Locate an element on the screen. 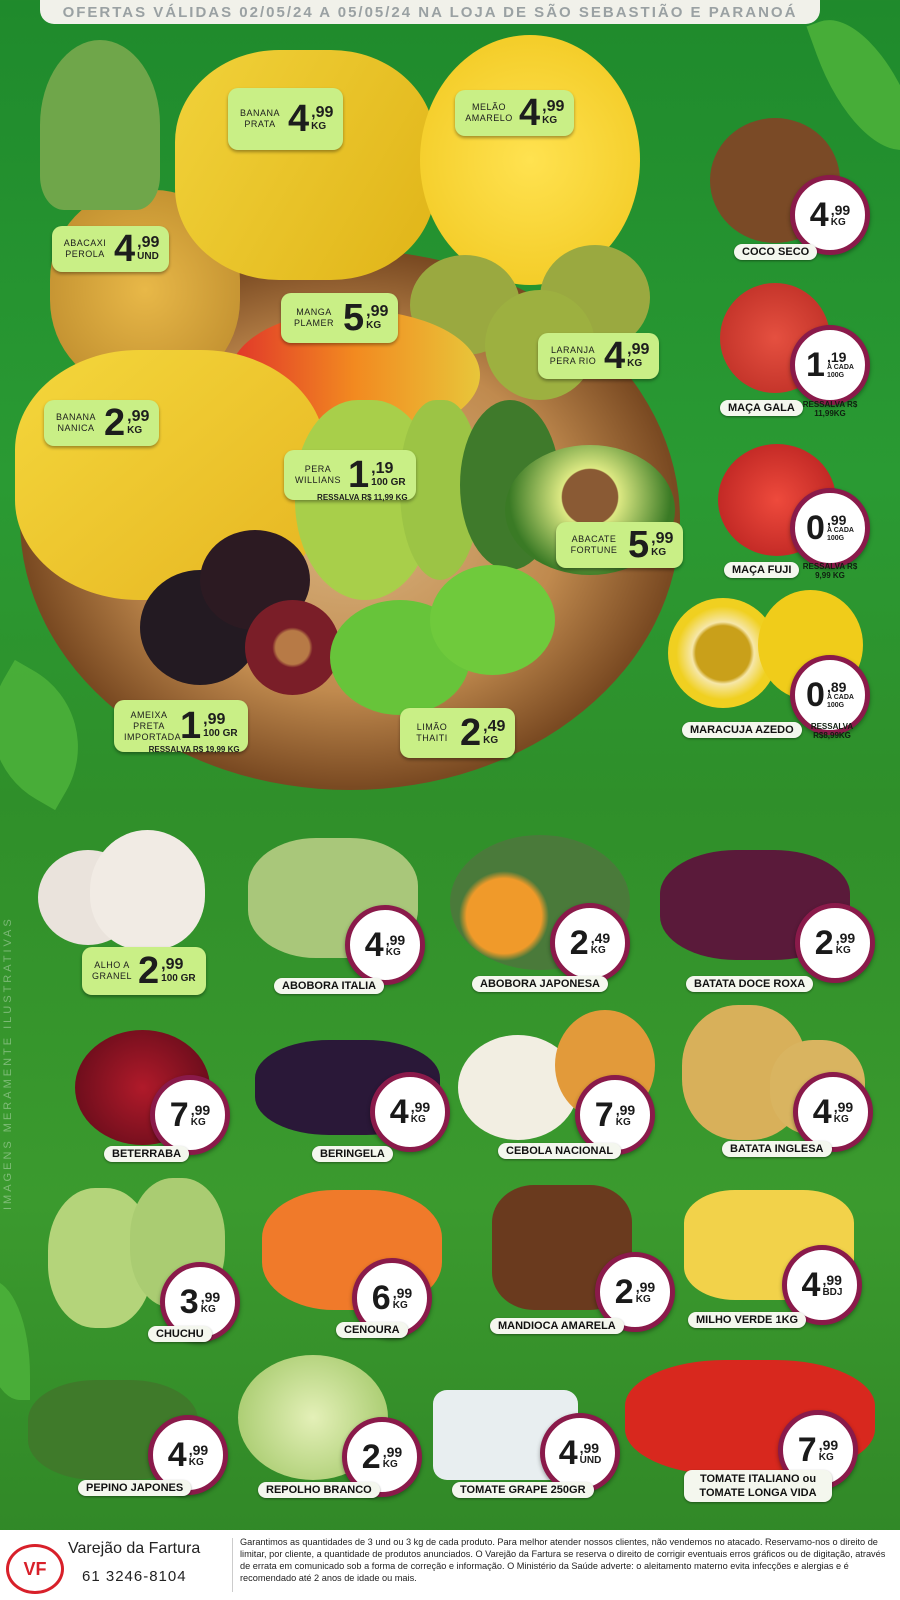 This screenshot has width=900, height=1600. tag-name: PERA WILLIANS is located at coordinates (317, 474).